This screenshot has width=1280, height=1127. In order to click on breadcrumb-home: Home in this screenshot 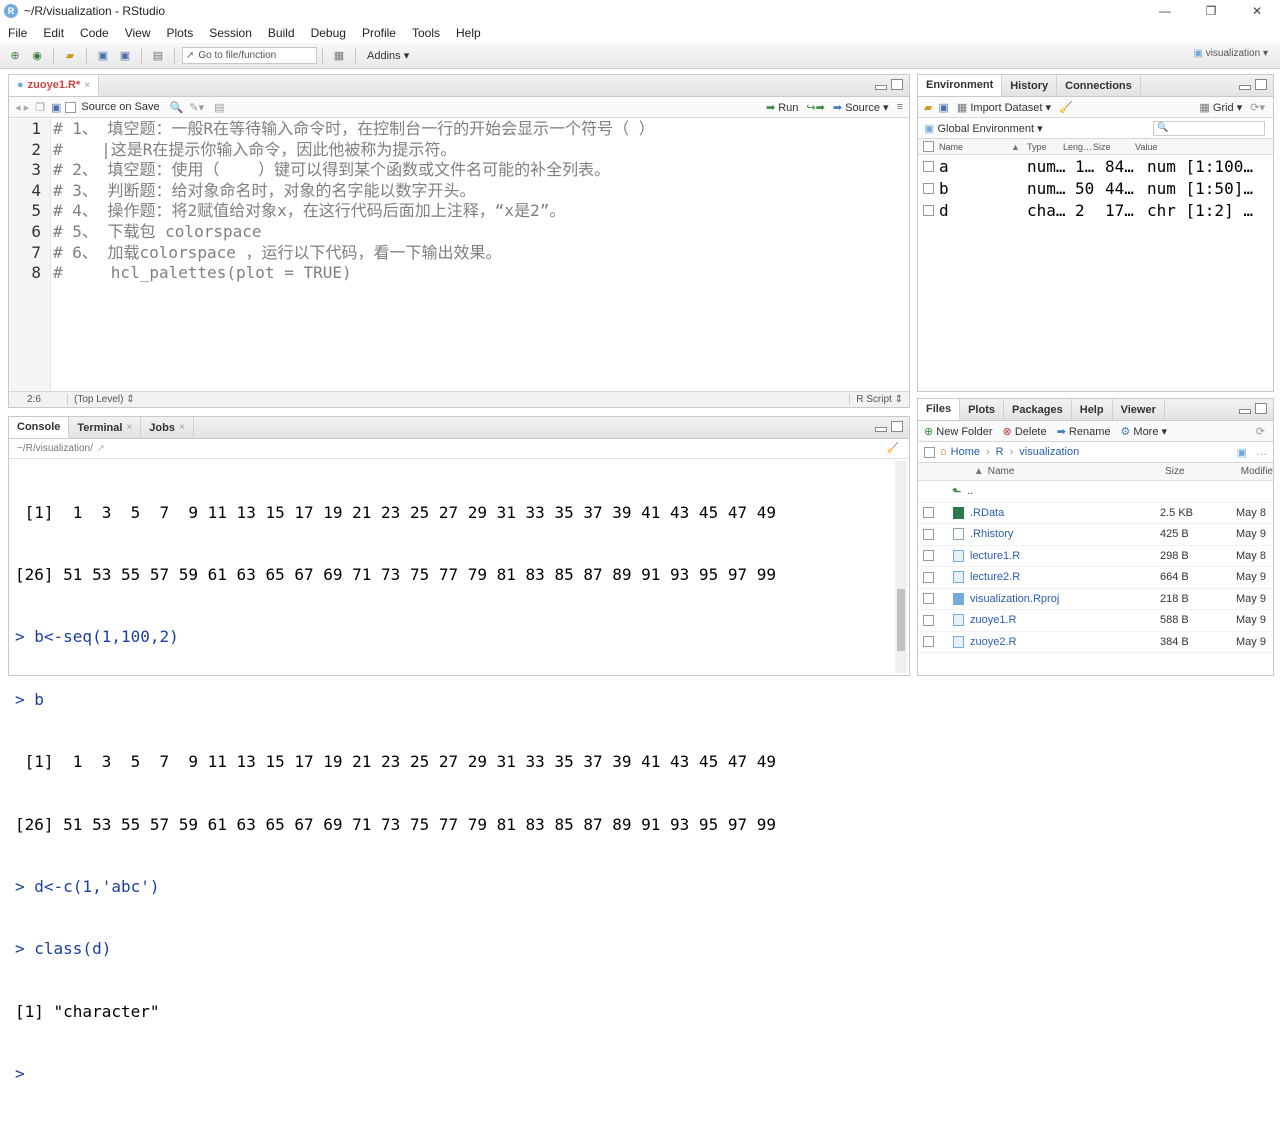, I will do `click(965, 452)`.